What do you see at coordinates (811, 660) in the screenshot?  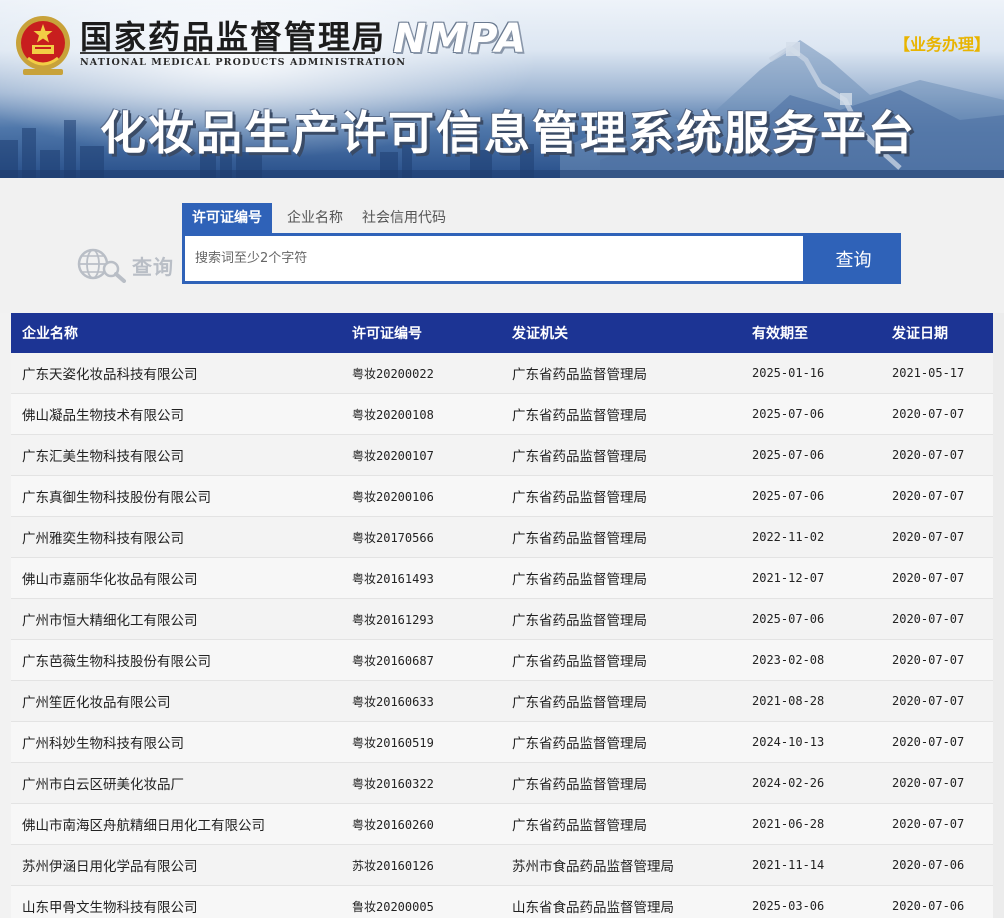 I see `valid-until-cell: 2023-02-08` at bounding box center [811, 660].